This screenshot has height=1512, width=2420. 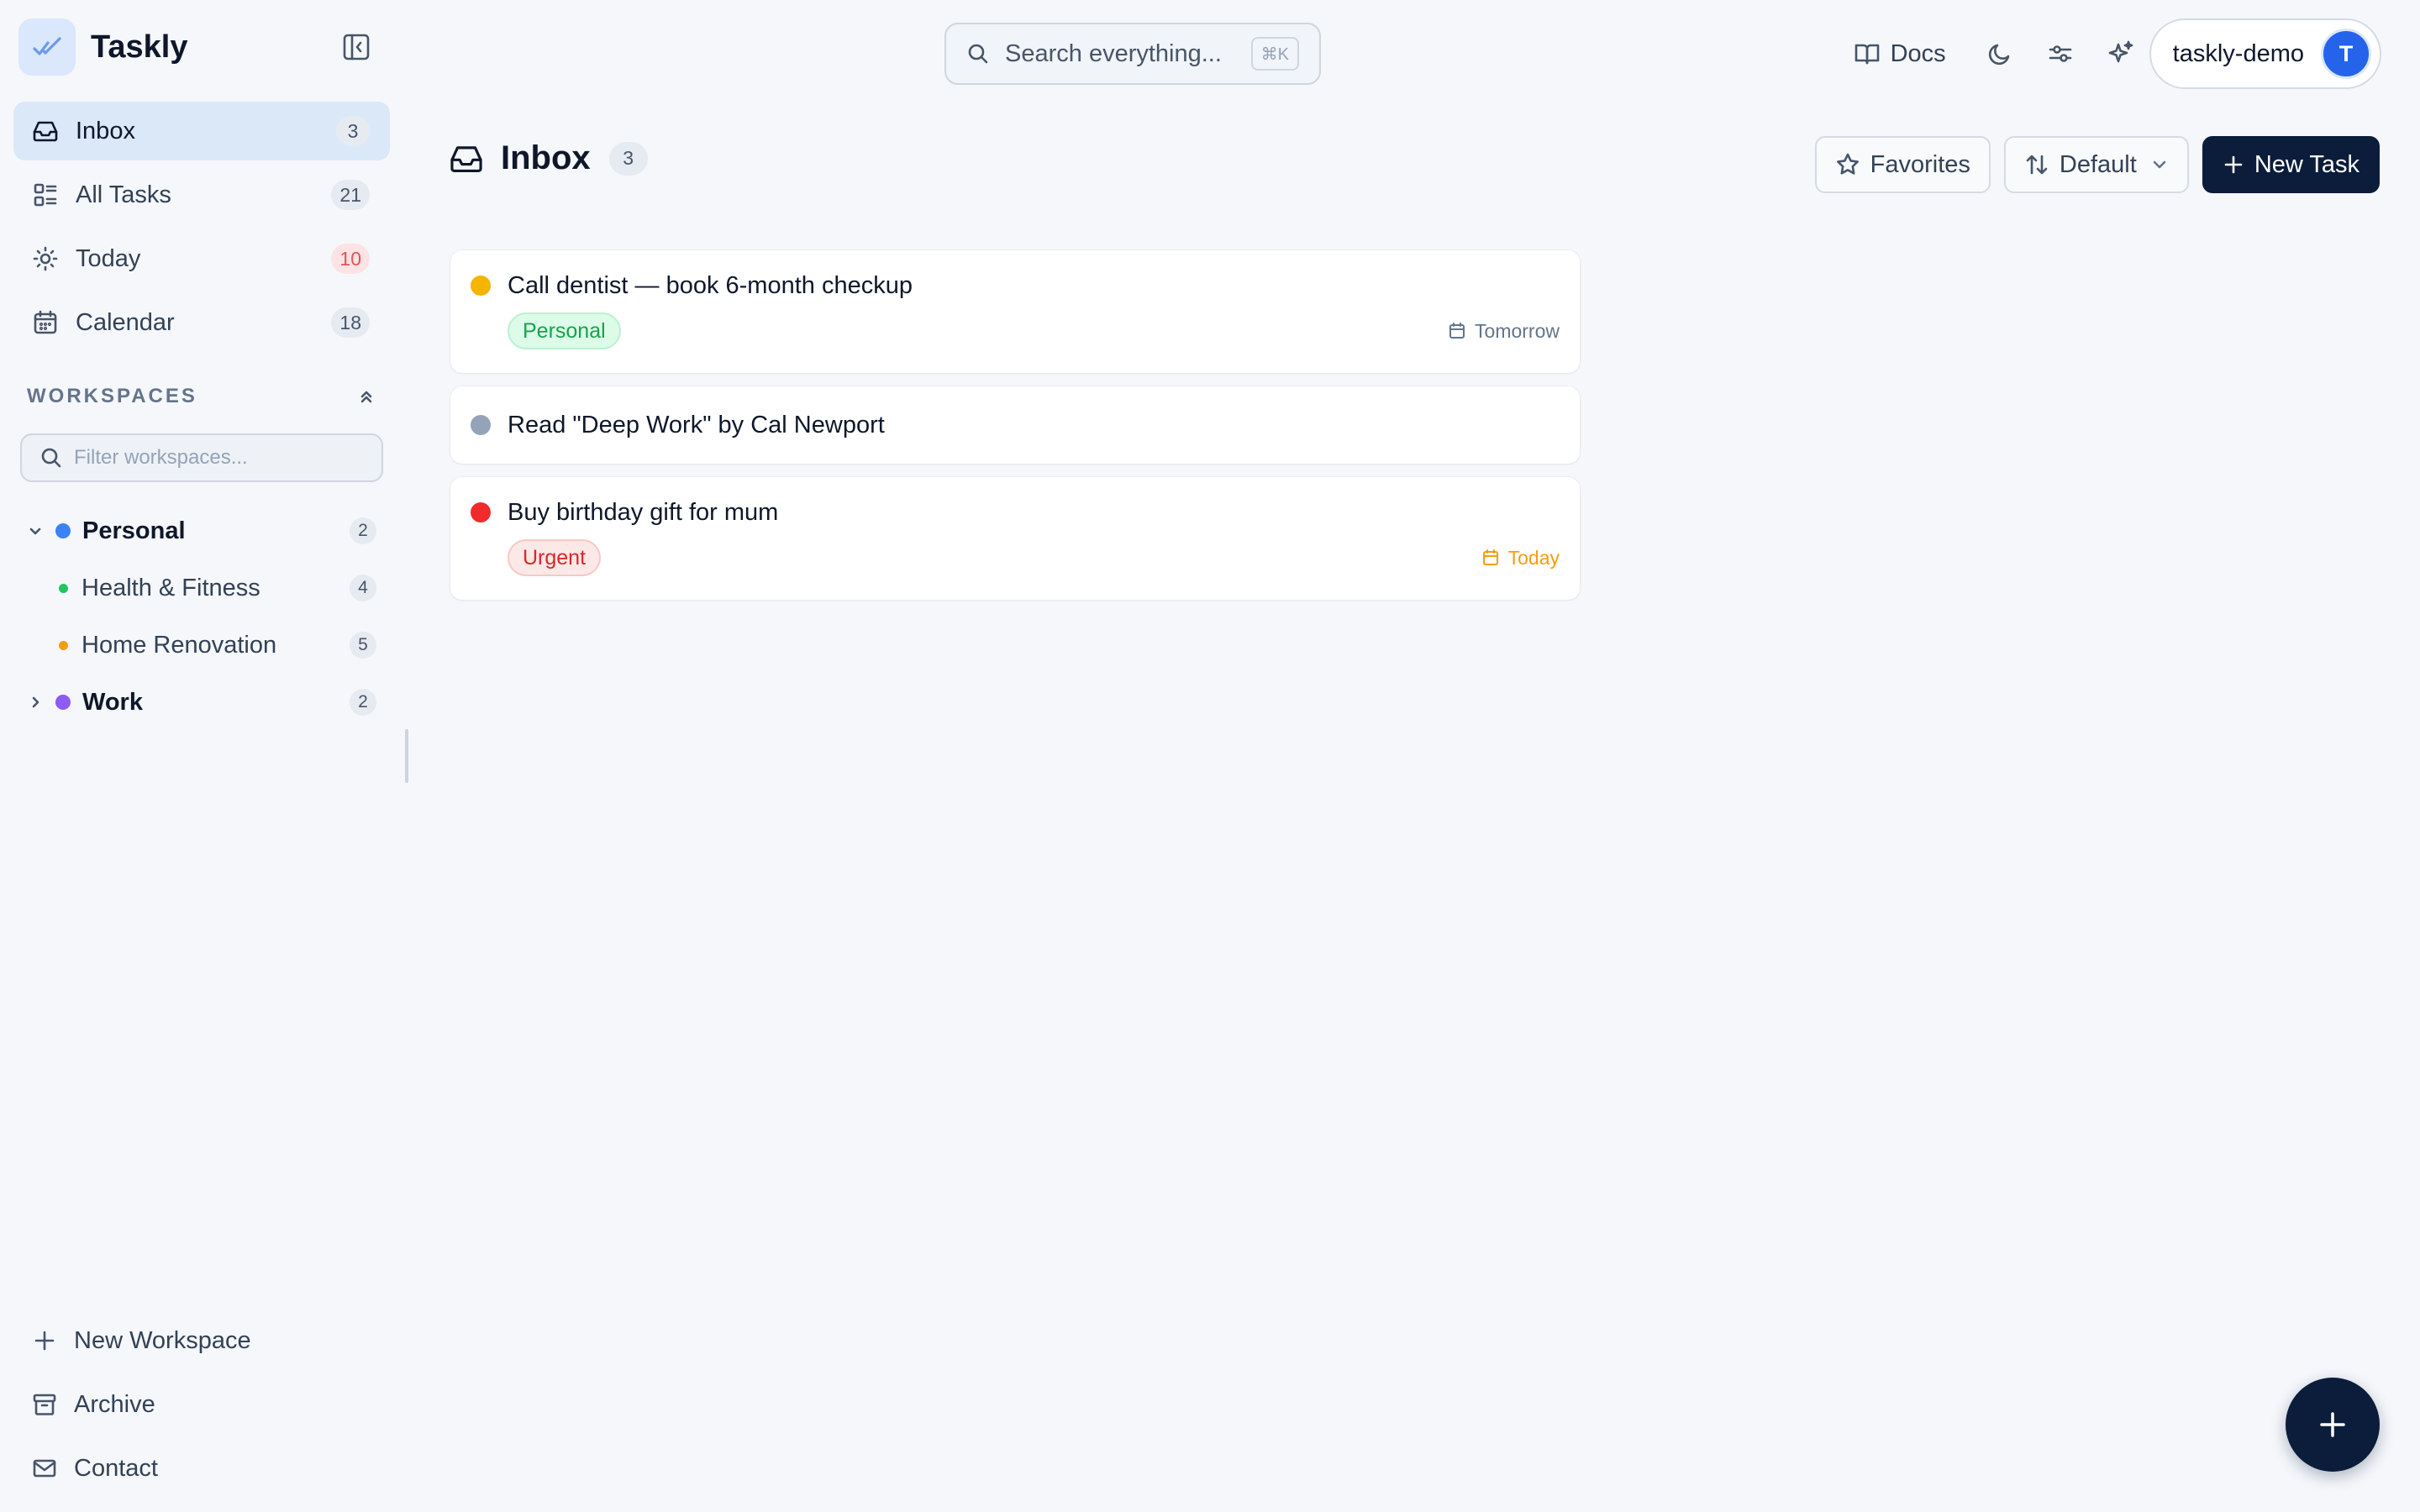 What do you see at coordinates (44, 1468) in the screenshot?
I see `mail-icon` at bounding box center [44, 1468].